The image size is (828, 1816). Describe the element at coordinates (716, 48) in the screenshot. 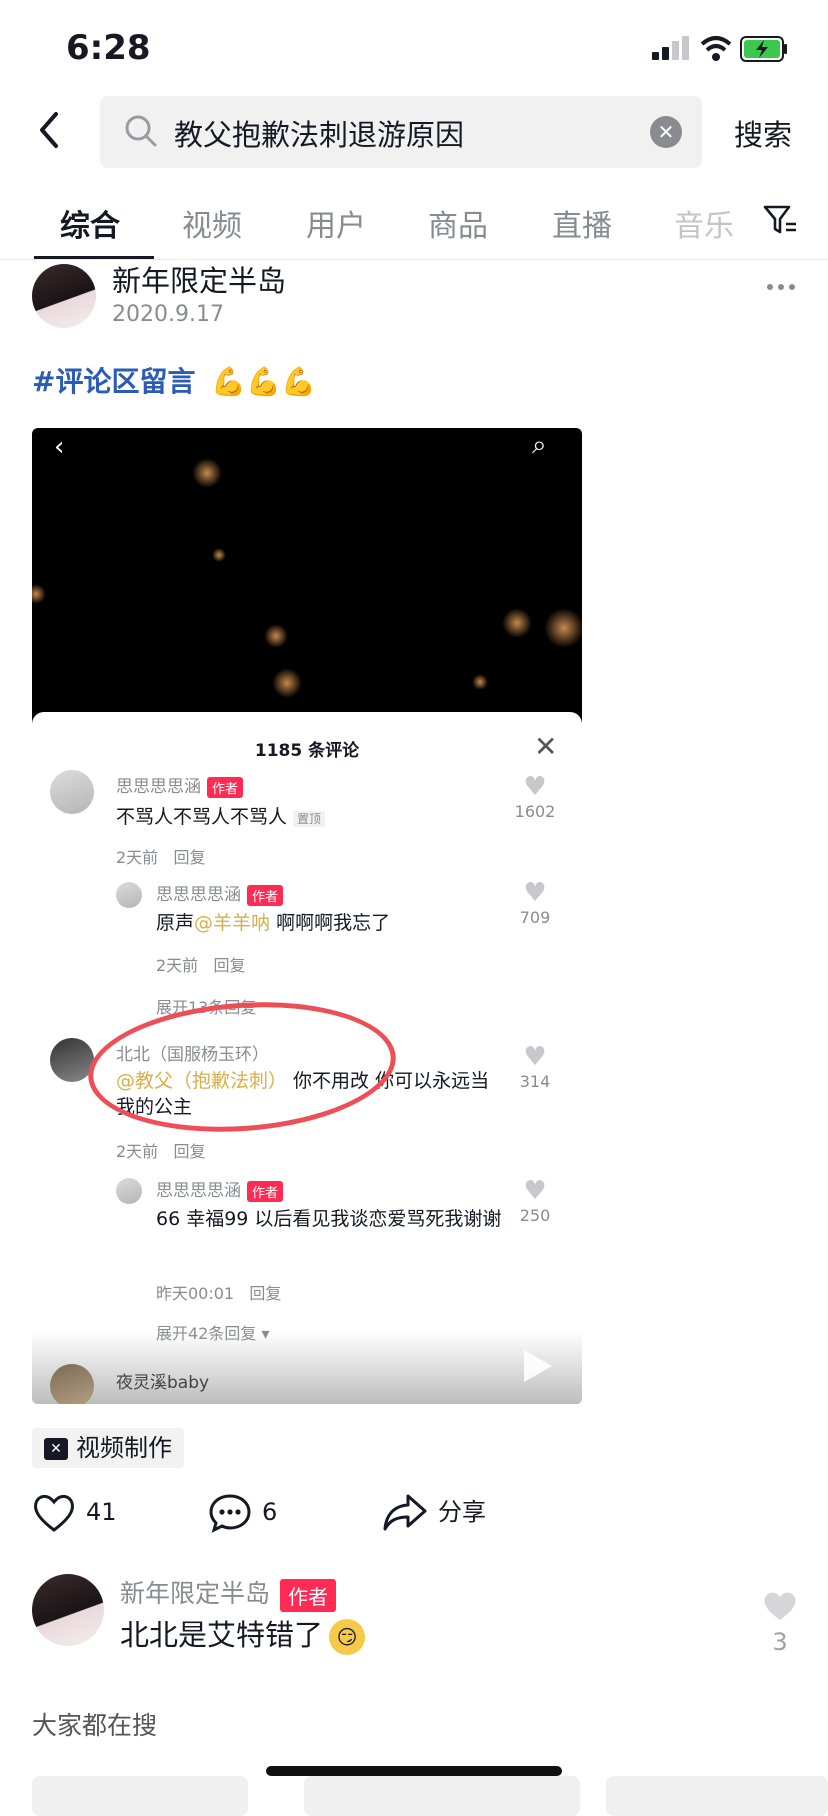

I see `wifi-icon` at that location.